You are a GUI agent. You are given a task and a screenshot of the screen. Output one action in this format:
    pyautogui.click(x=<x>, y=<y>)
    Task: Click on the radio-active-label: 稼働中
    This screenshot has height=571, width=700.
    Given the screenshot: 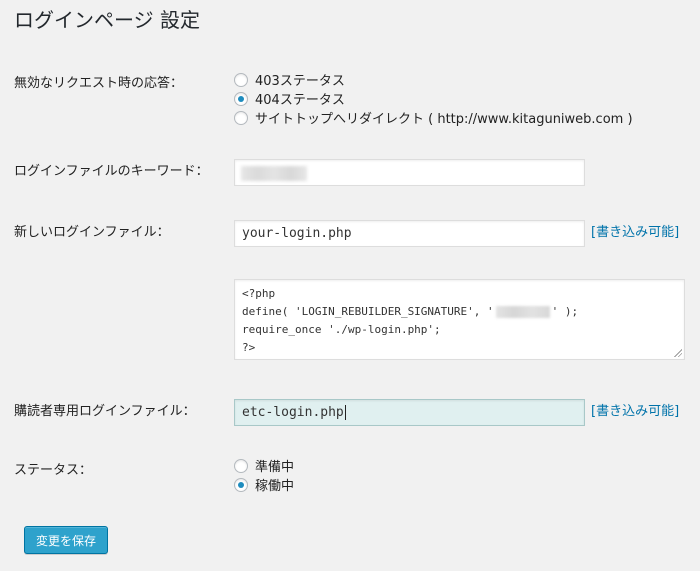 What is the action you would take?
    pyautogui.click(x=275, y=486)
    